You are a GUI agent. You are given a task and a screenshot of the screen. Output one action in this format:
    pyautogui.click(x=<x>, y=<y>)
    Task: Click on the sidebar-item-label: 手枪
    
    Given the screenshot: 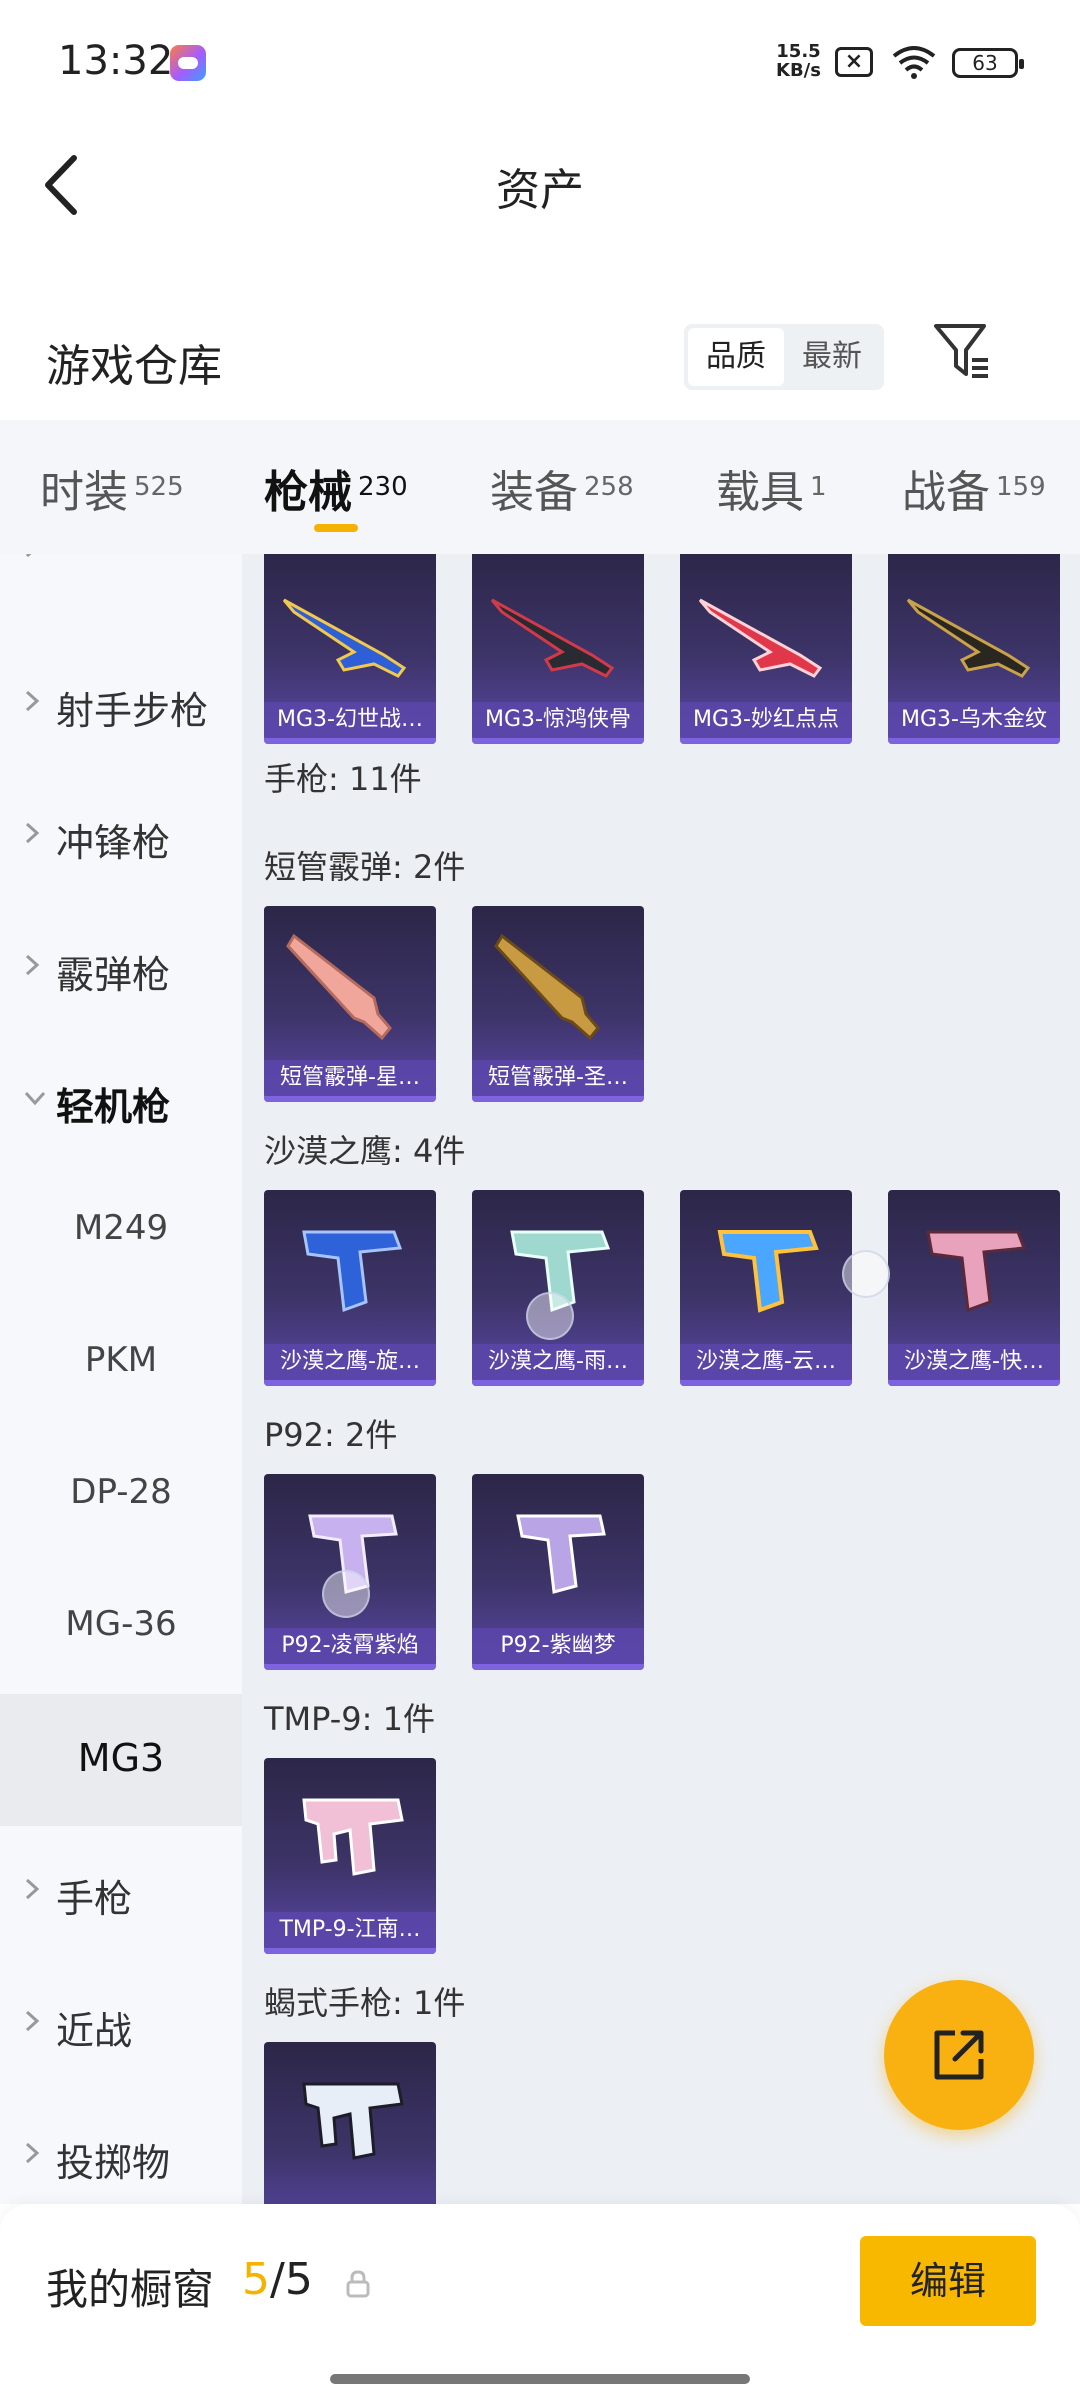 What is the action you would take?
    pyautogui.click(x=94, y=1899)
    